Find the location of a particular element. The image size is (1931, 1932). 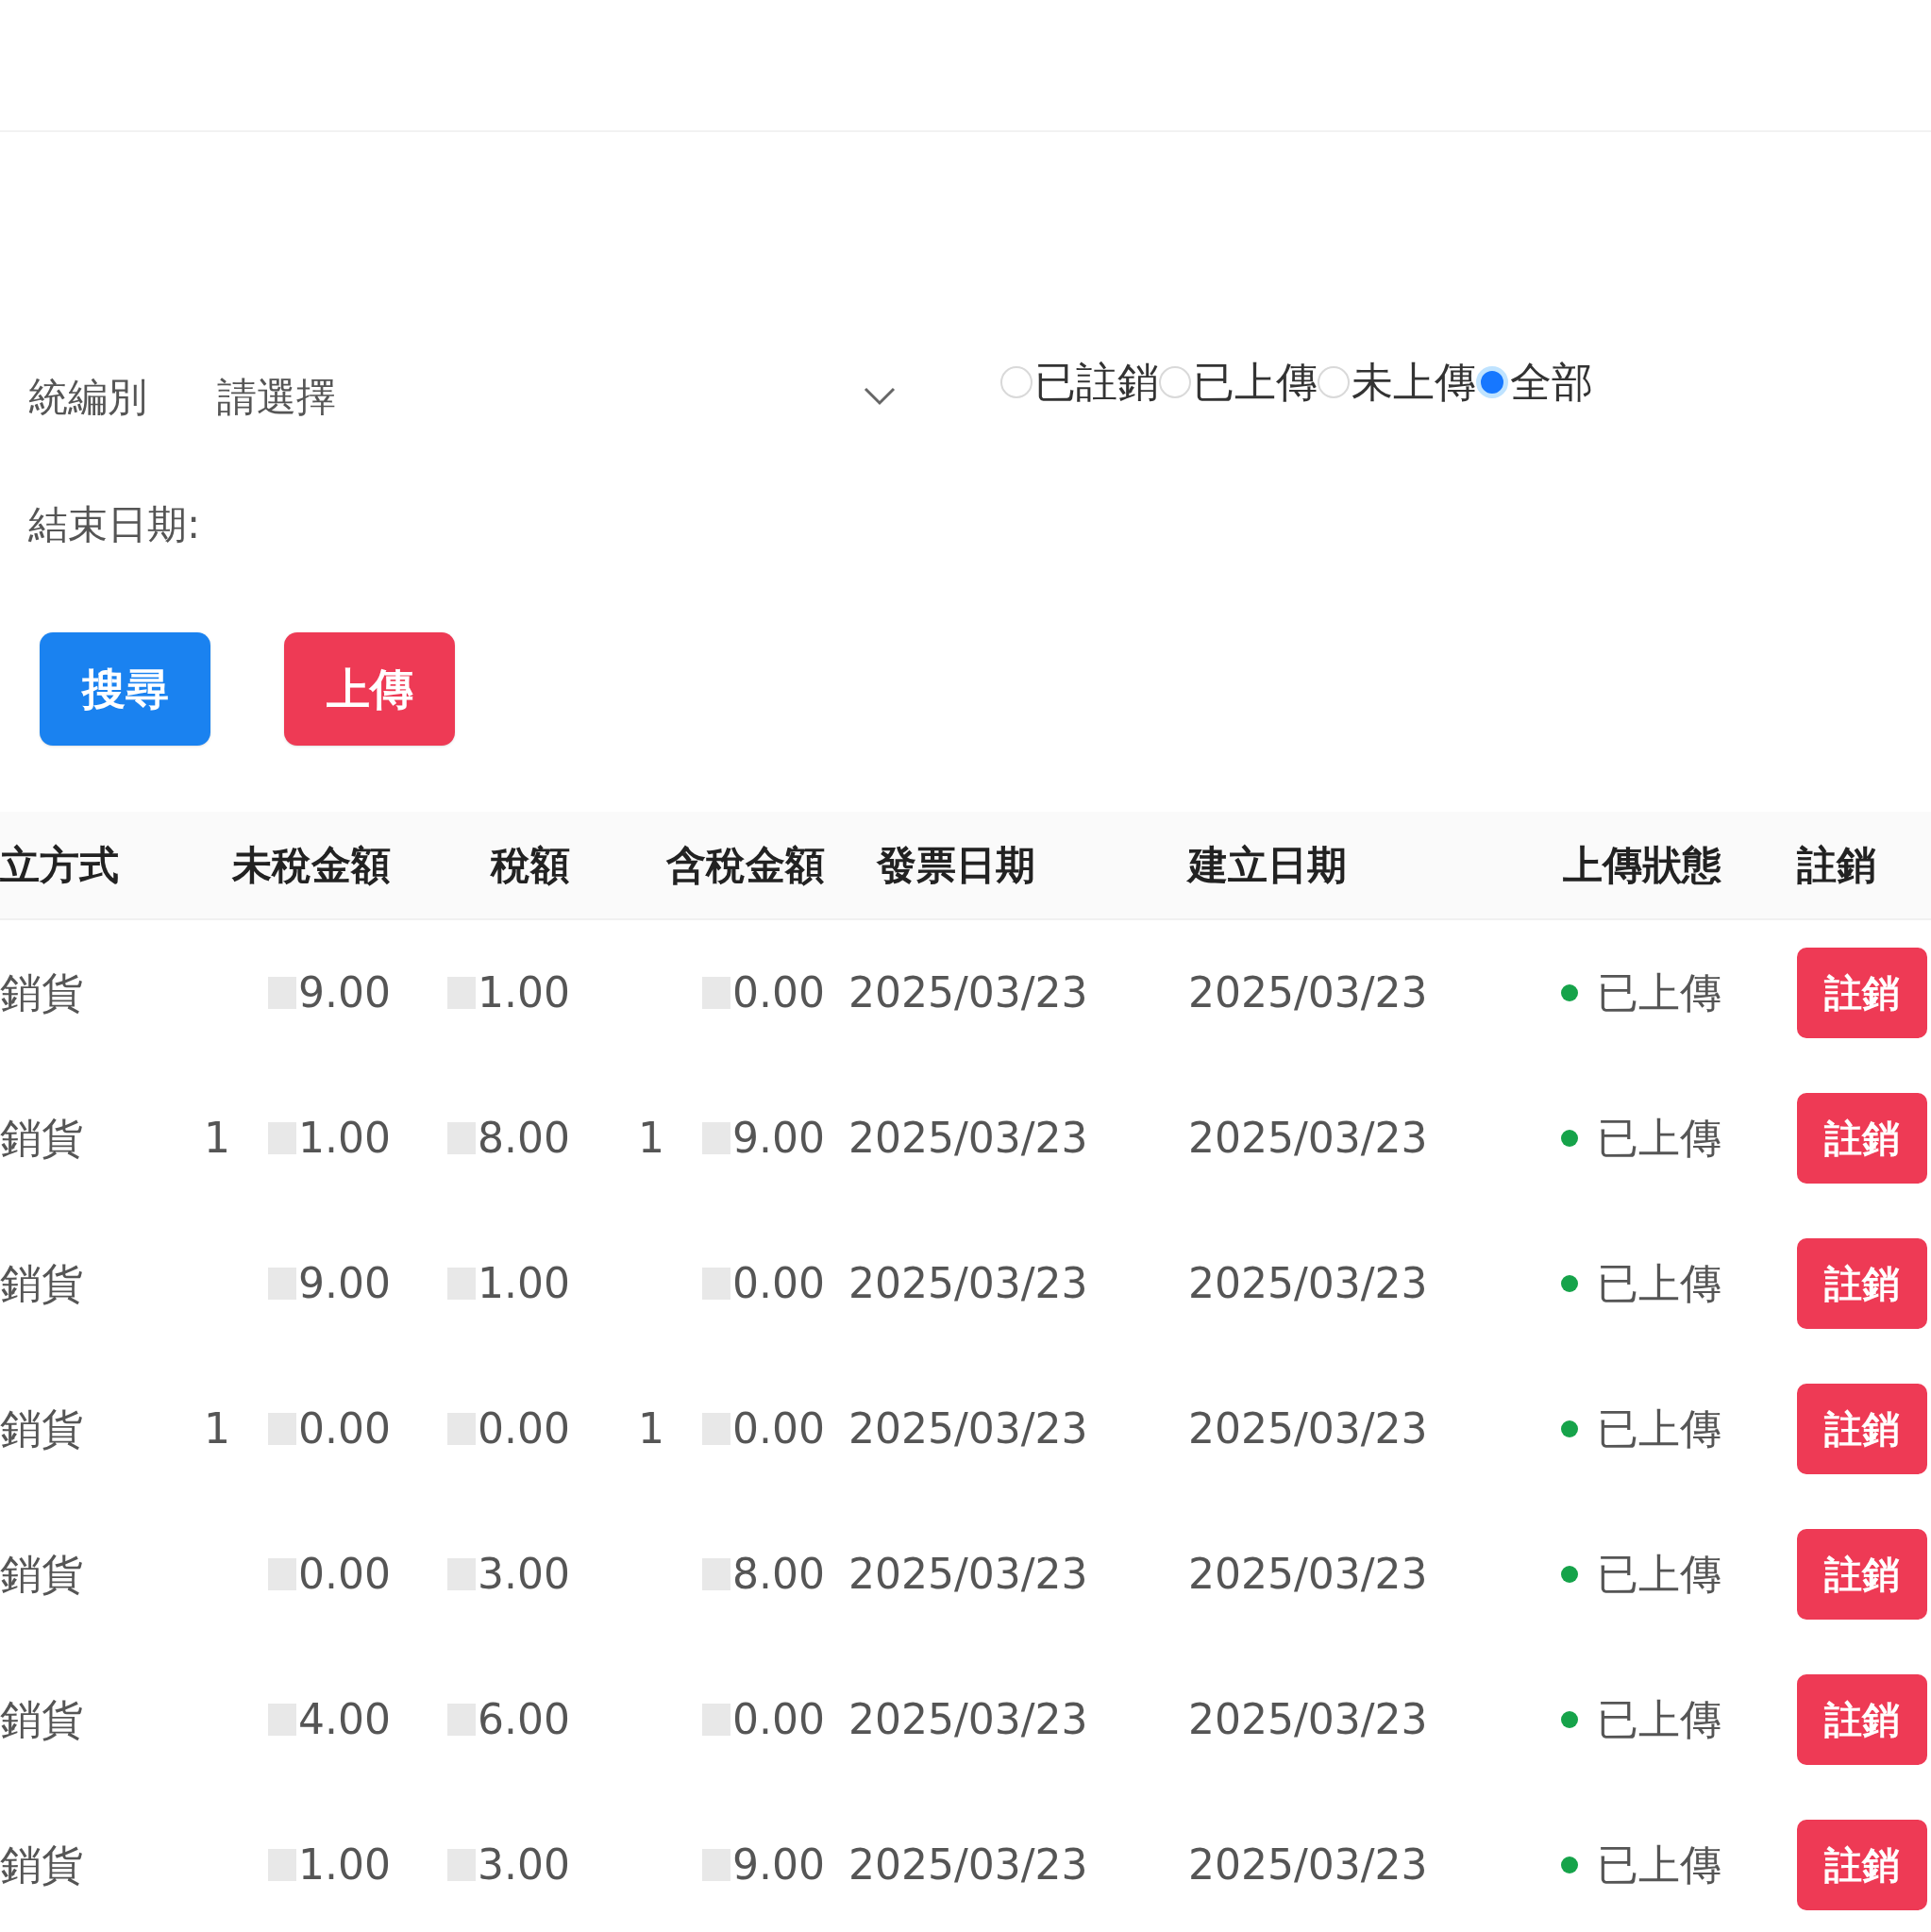

column-header: 未稅金額 is located at coordinates (310, 865).